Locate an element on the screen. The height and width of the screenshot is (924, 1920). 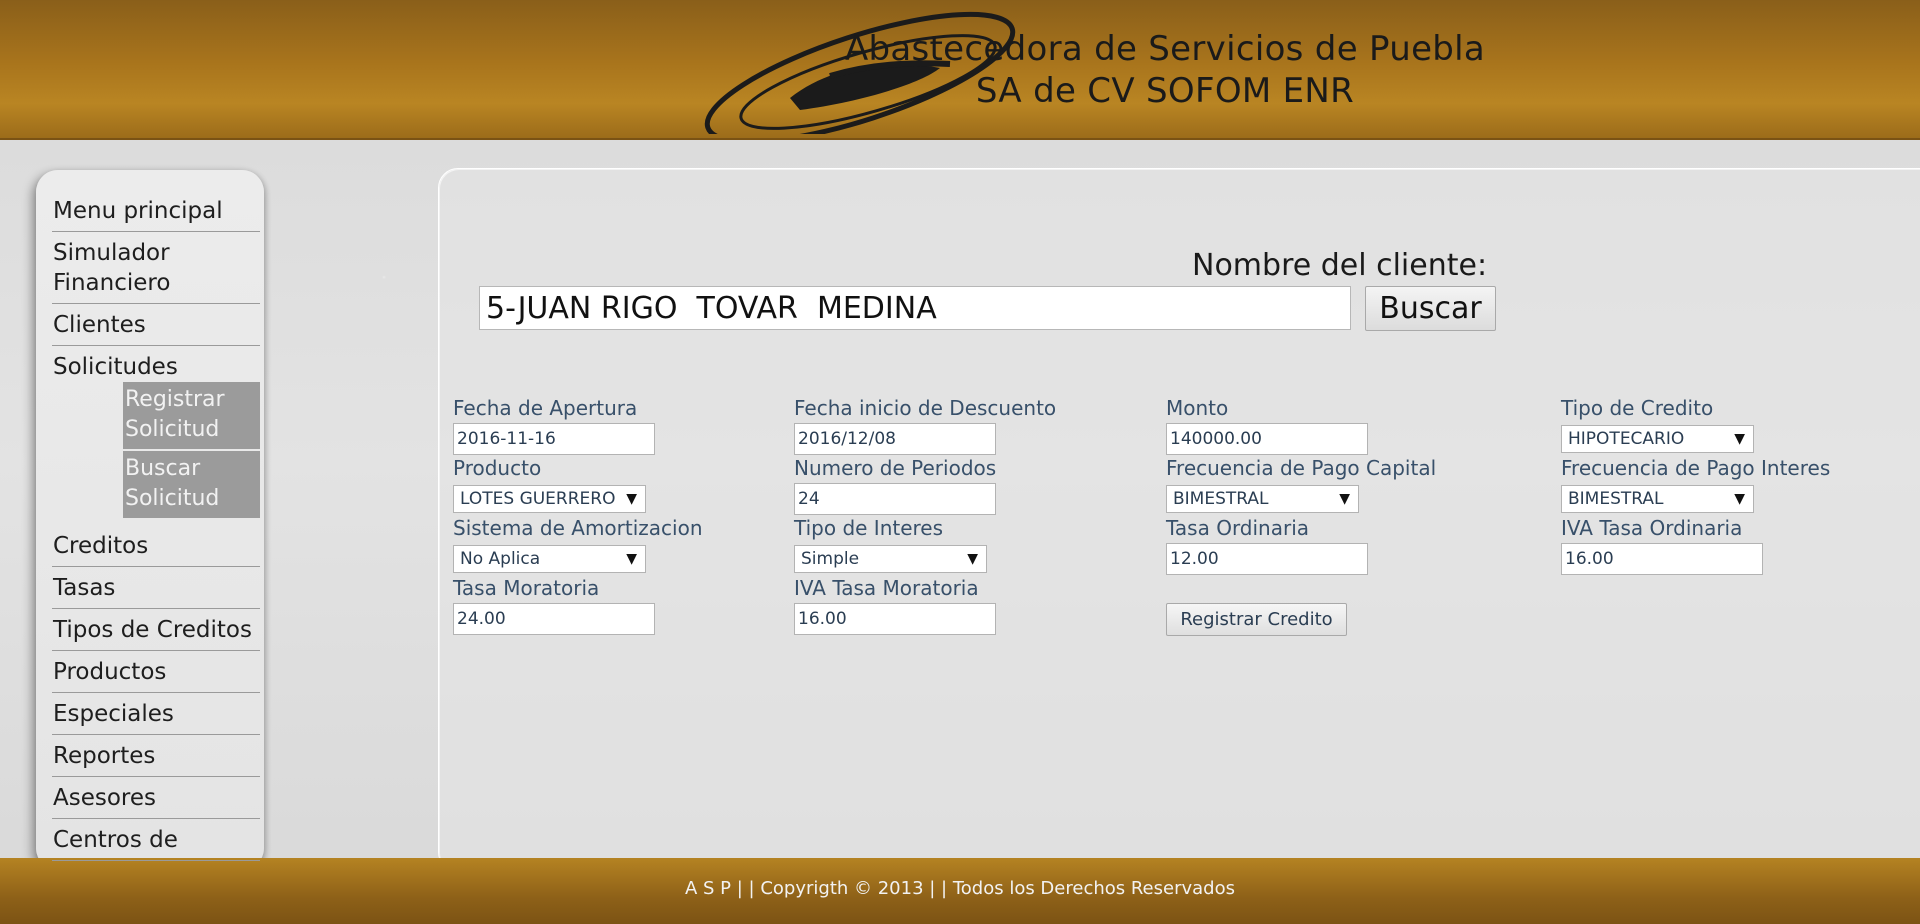
sidebar-item-clientes: Clientes is located at coordinates (156, 325).